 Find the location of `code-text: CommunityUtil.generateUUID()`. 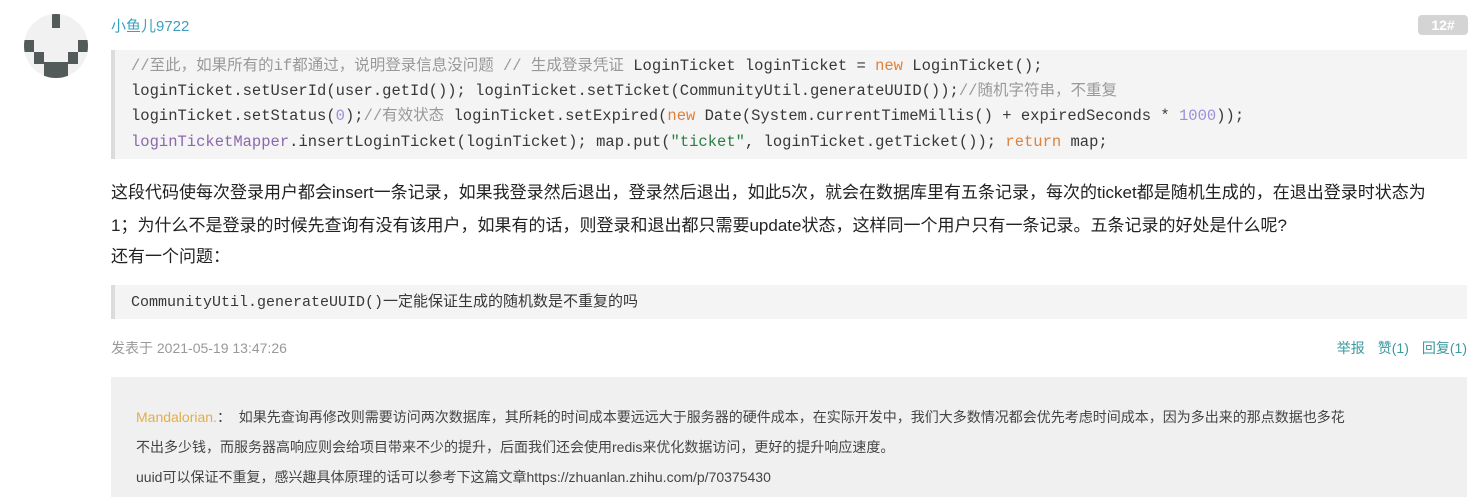

code-text: CommunityUtil.generateUUID() is located at coordinates (257, 302).